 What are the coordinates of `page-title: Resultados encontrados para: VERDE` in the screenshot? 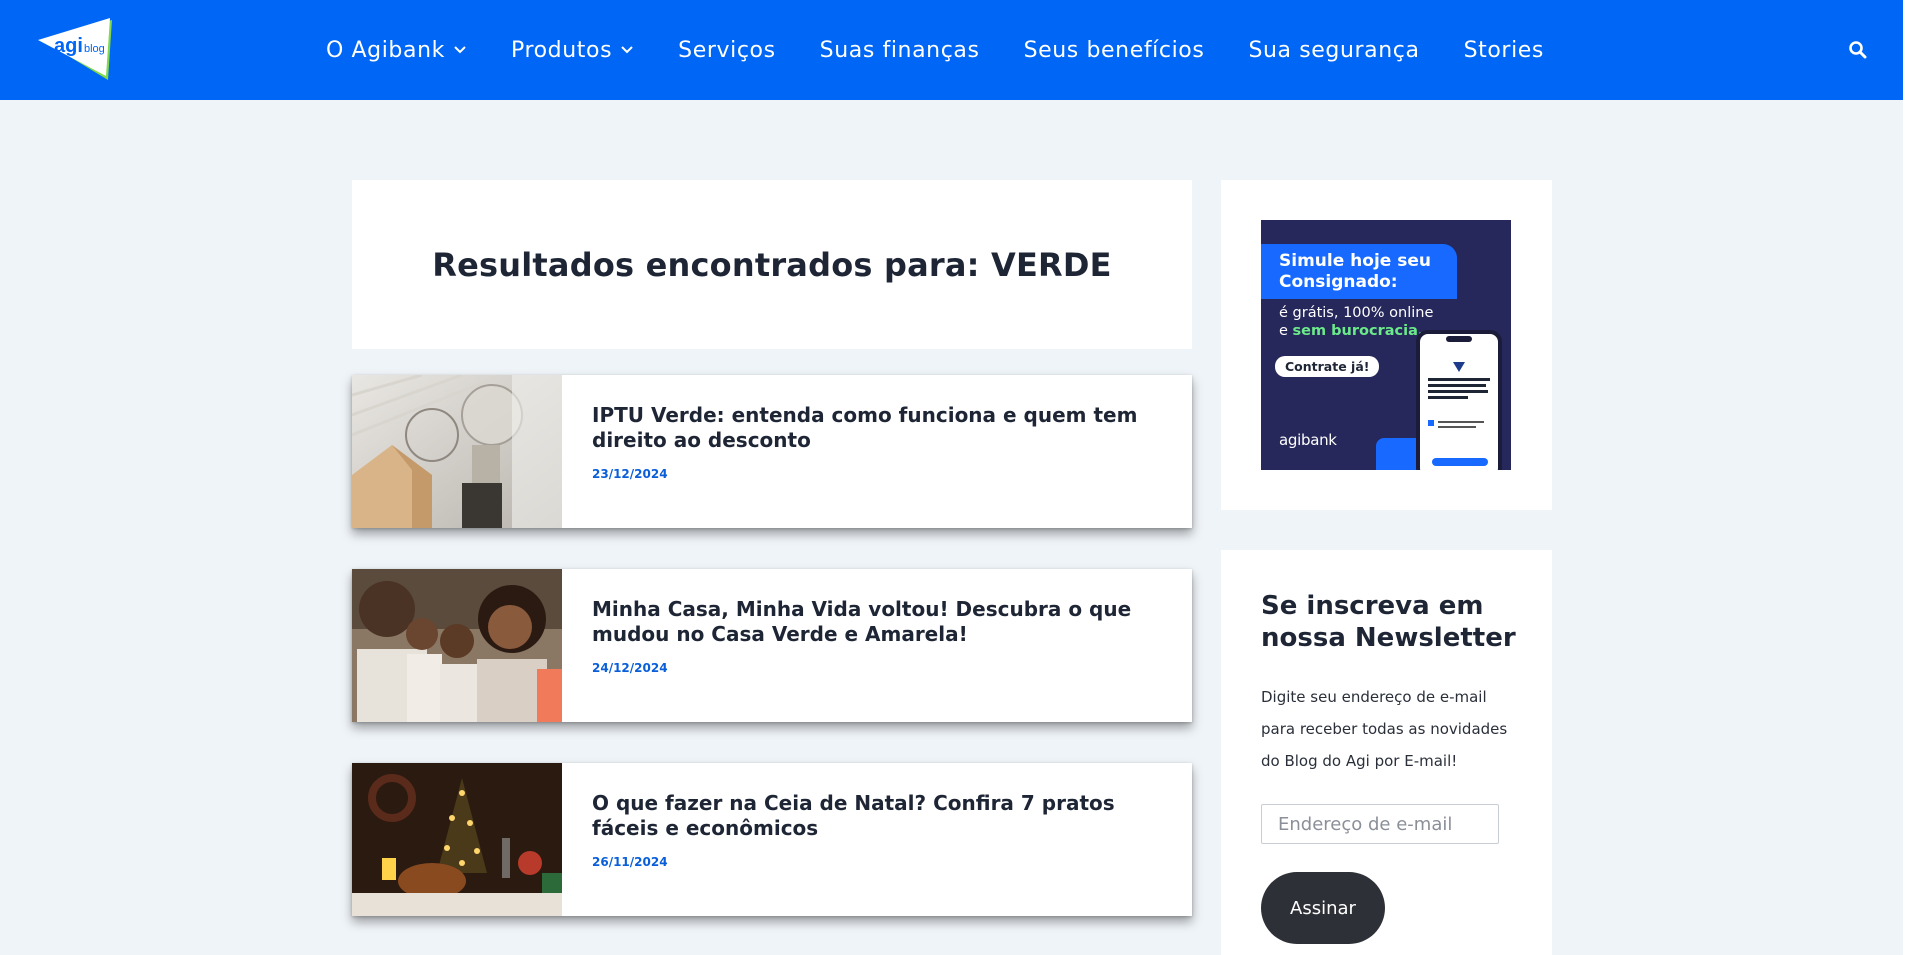 It's located at (772, 264).